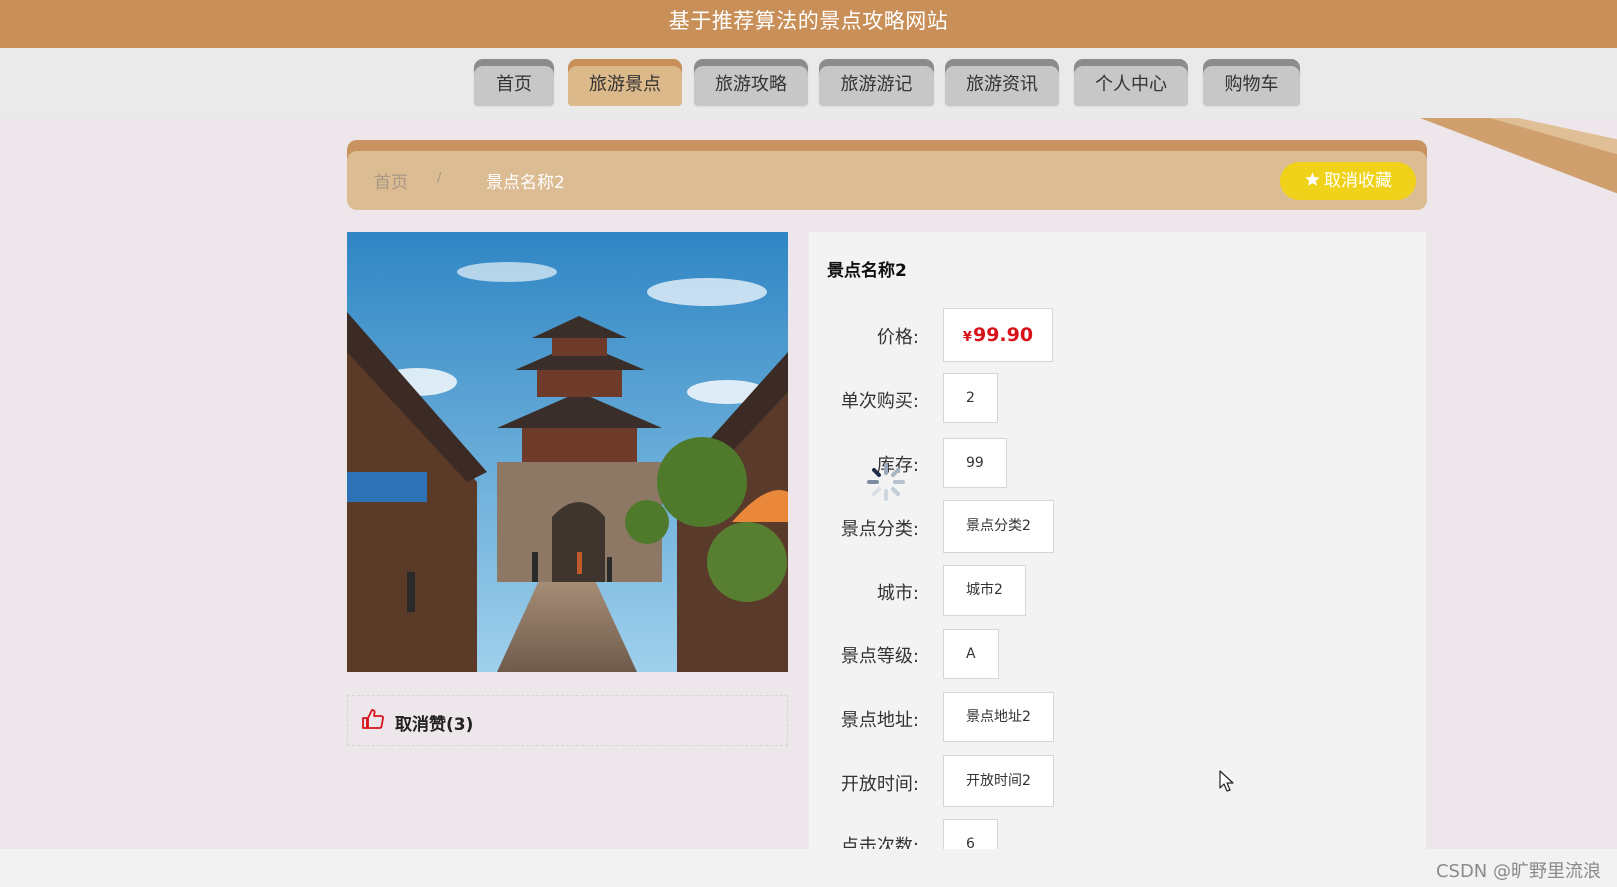 Image resolution: width=1617 pixels, height=887 pixels. I want to click on nav-item-profile: 个人中心, so click(1131, 82).